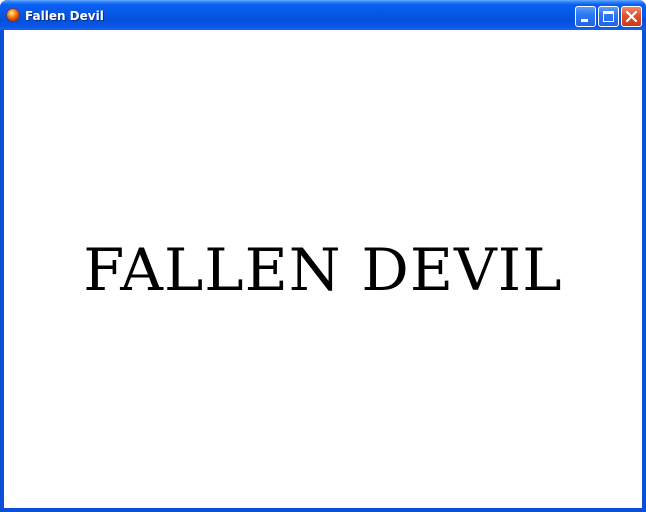  I want to click on close-button, so click(631, 16).